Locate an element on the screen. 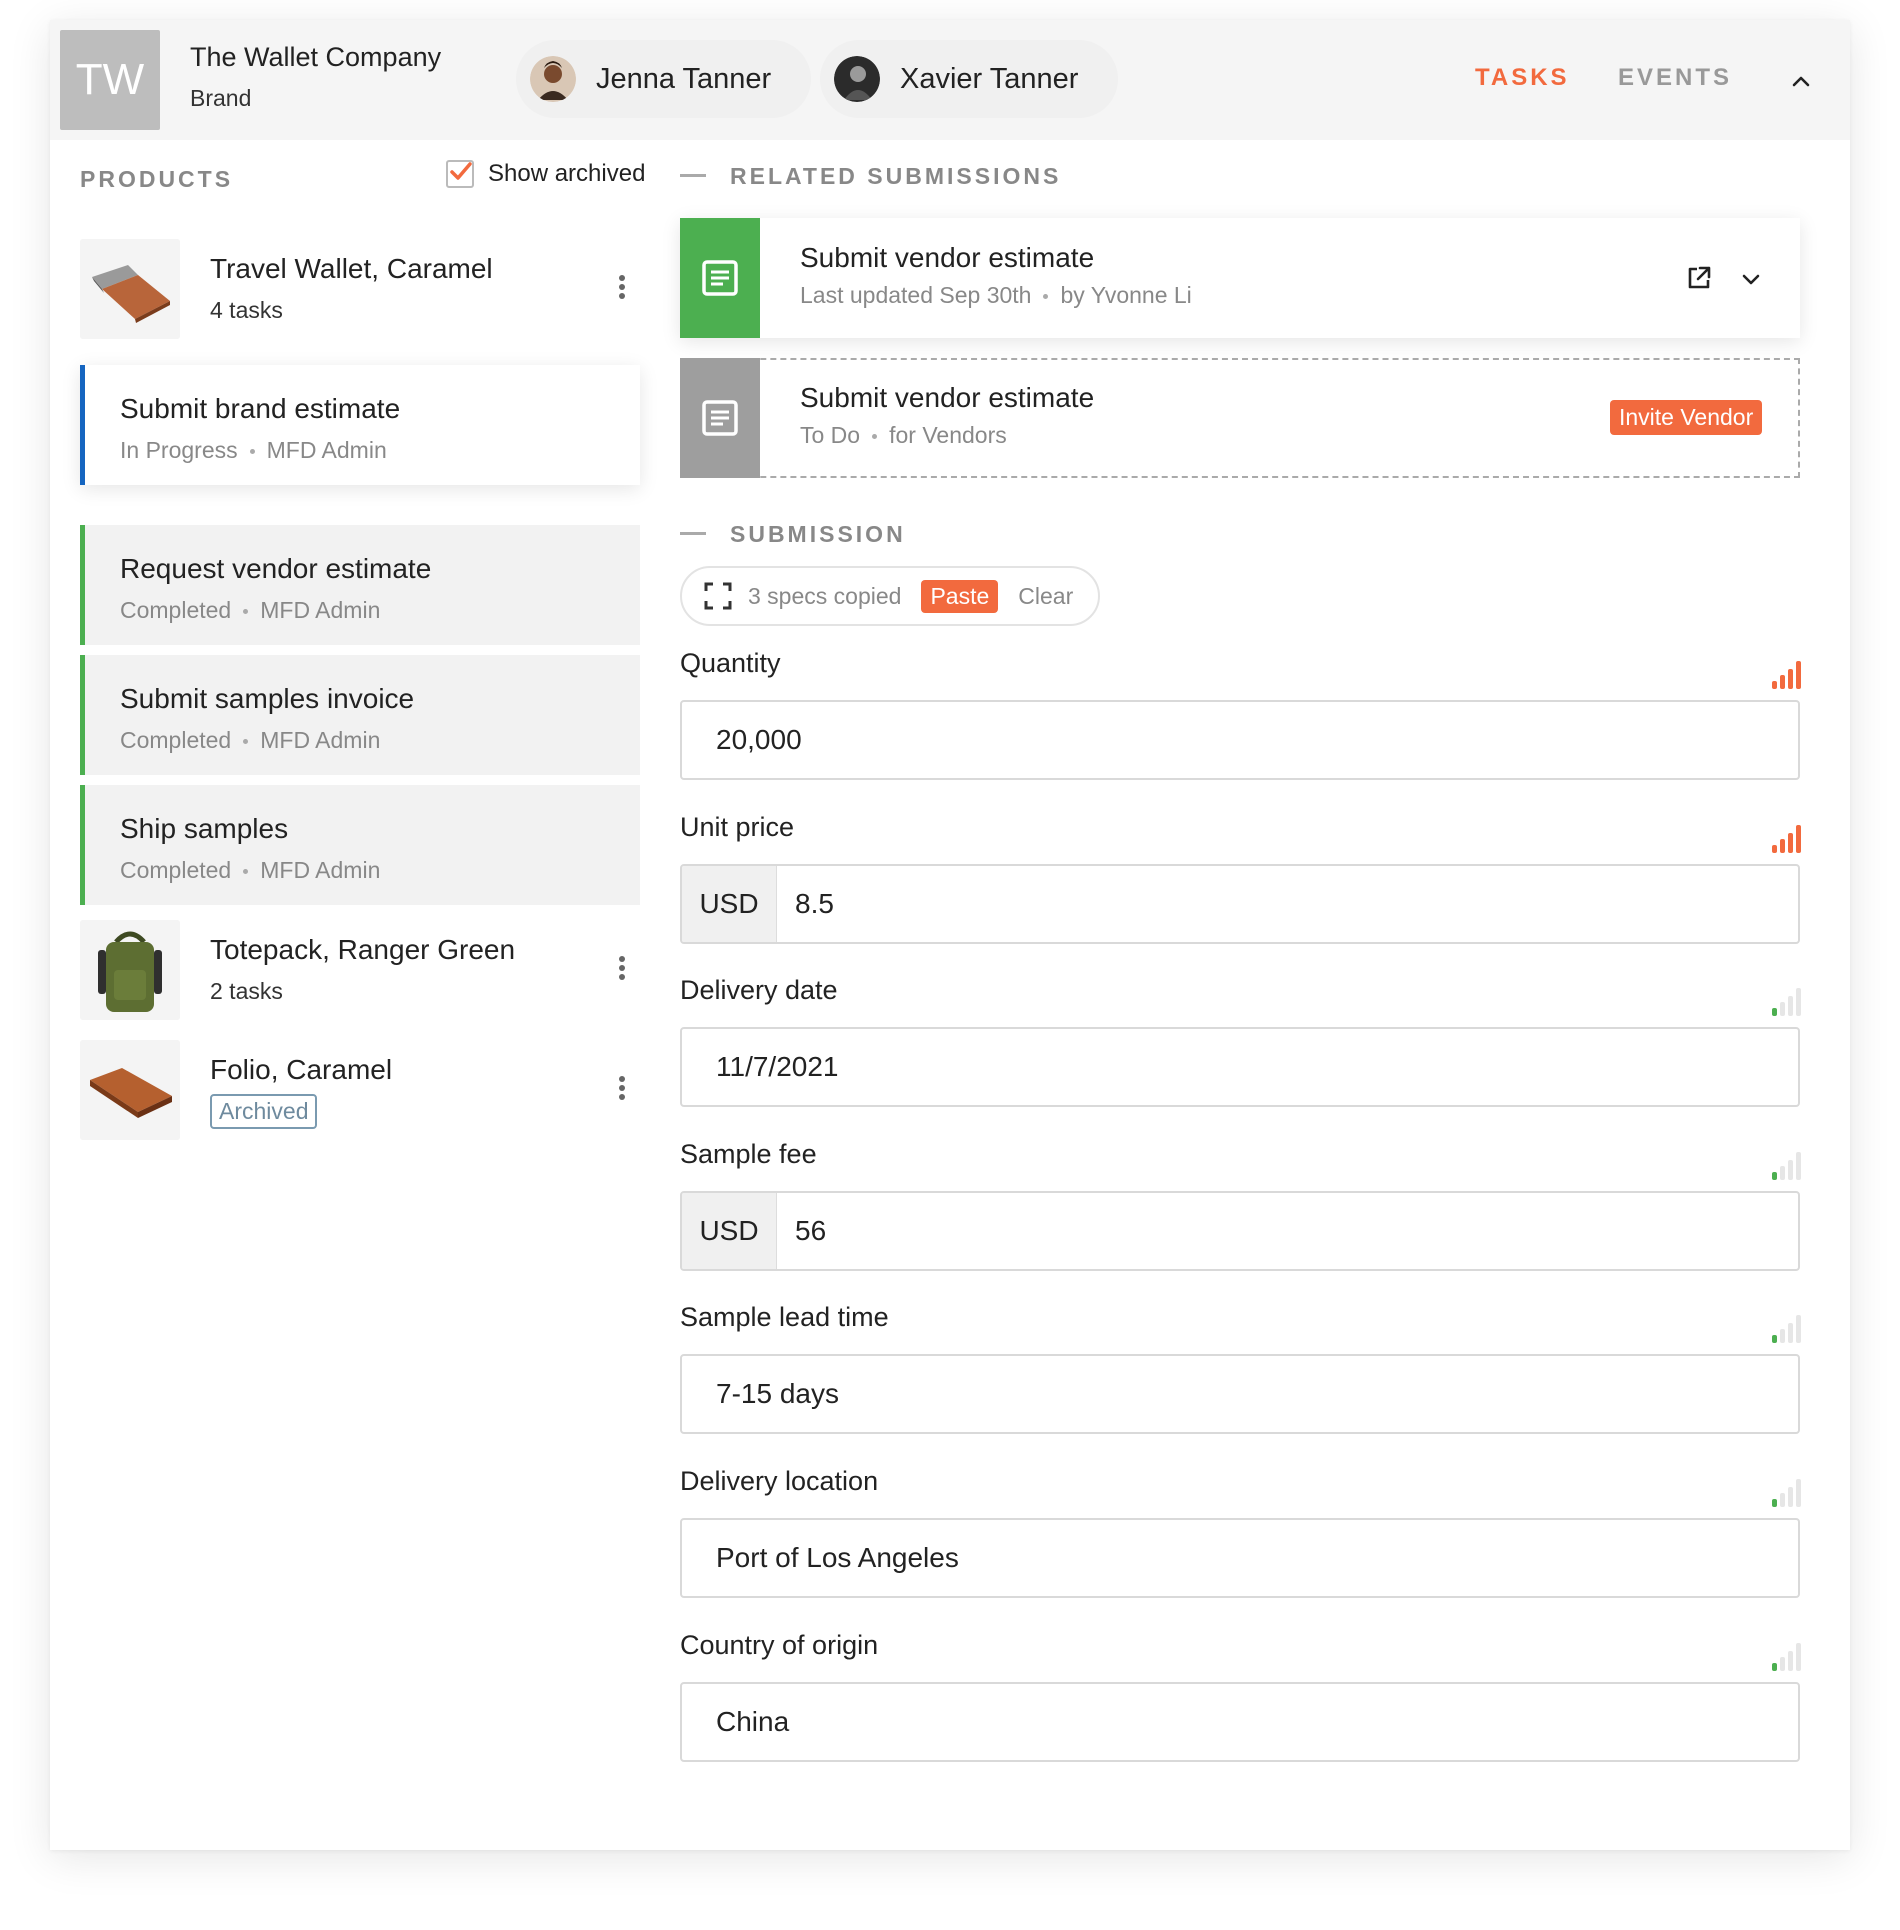  company-logo: TW is located at coordinates (110, 80).